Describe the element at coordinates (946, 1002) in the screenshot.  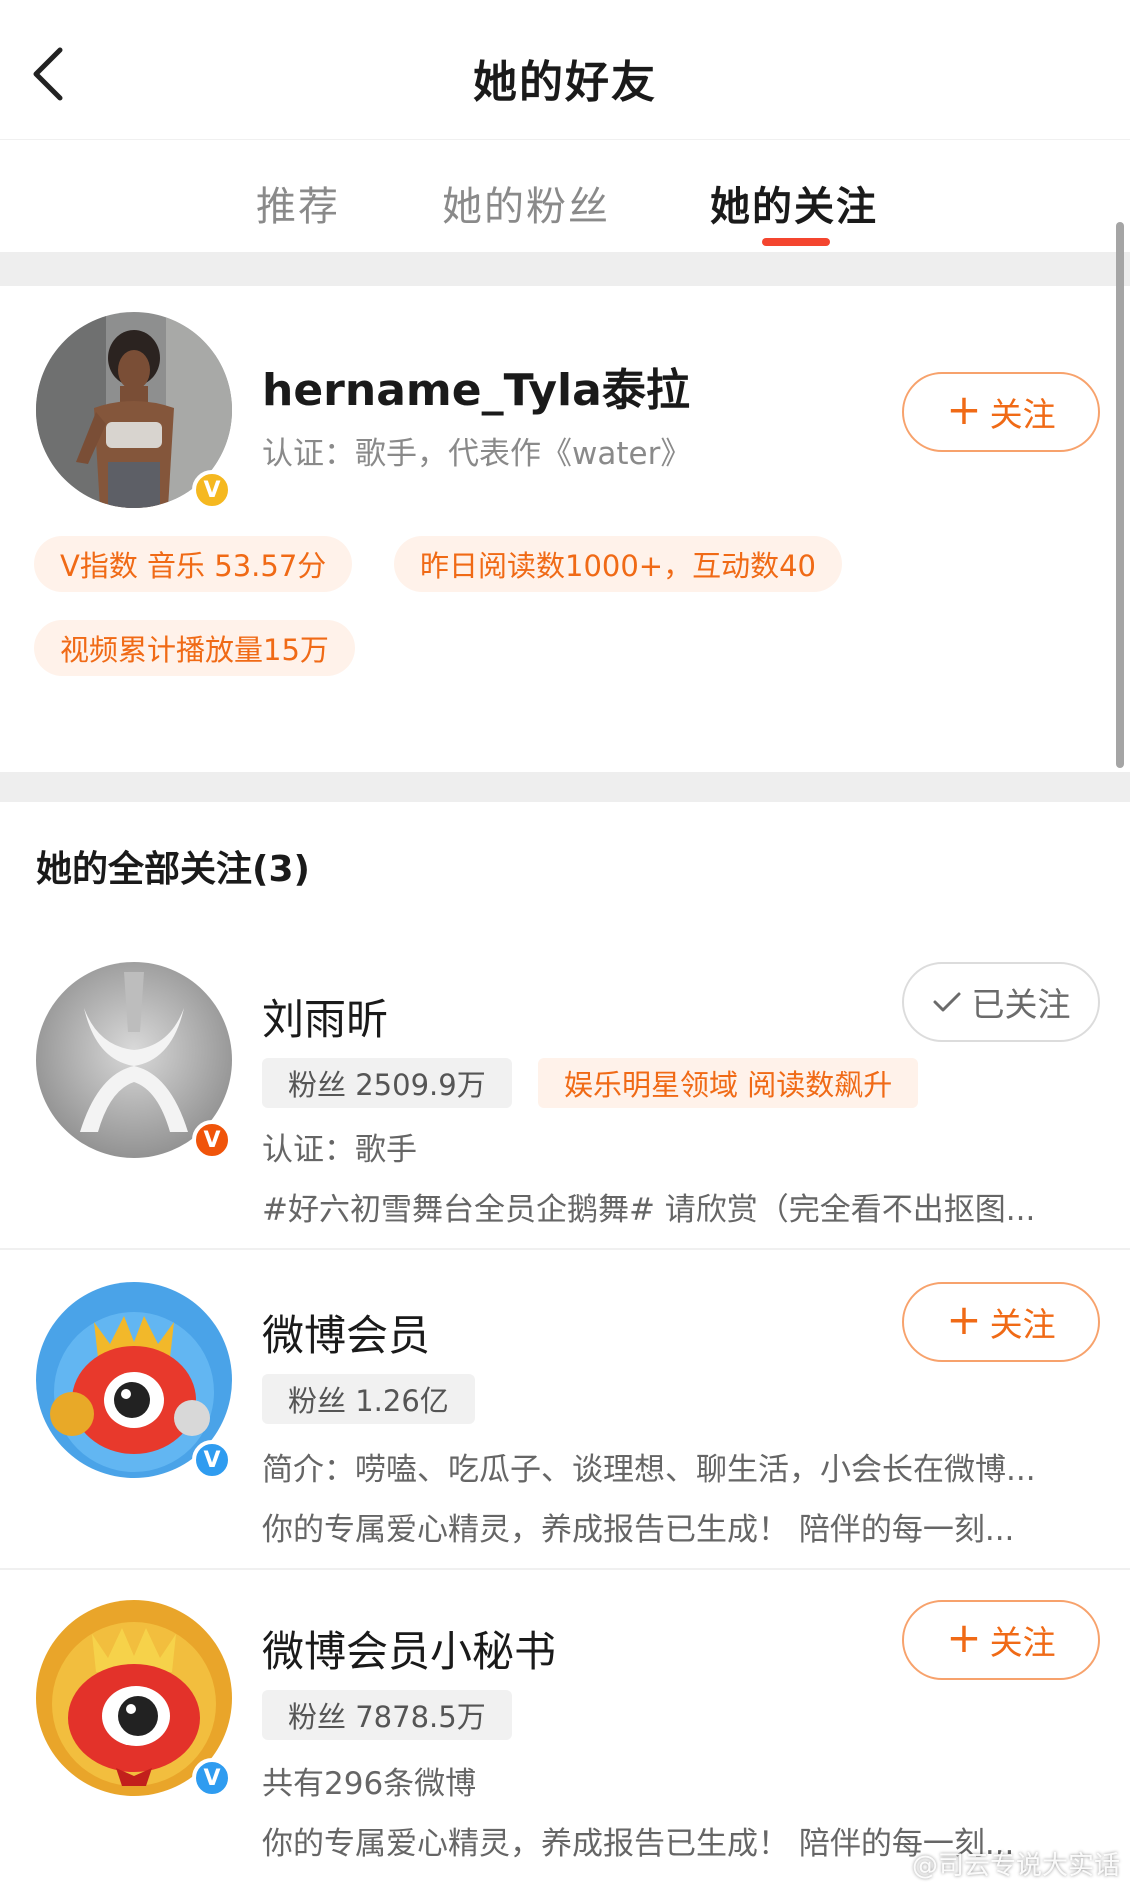
I see `check-icon` at that location.